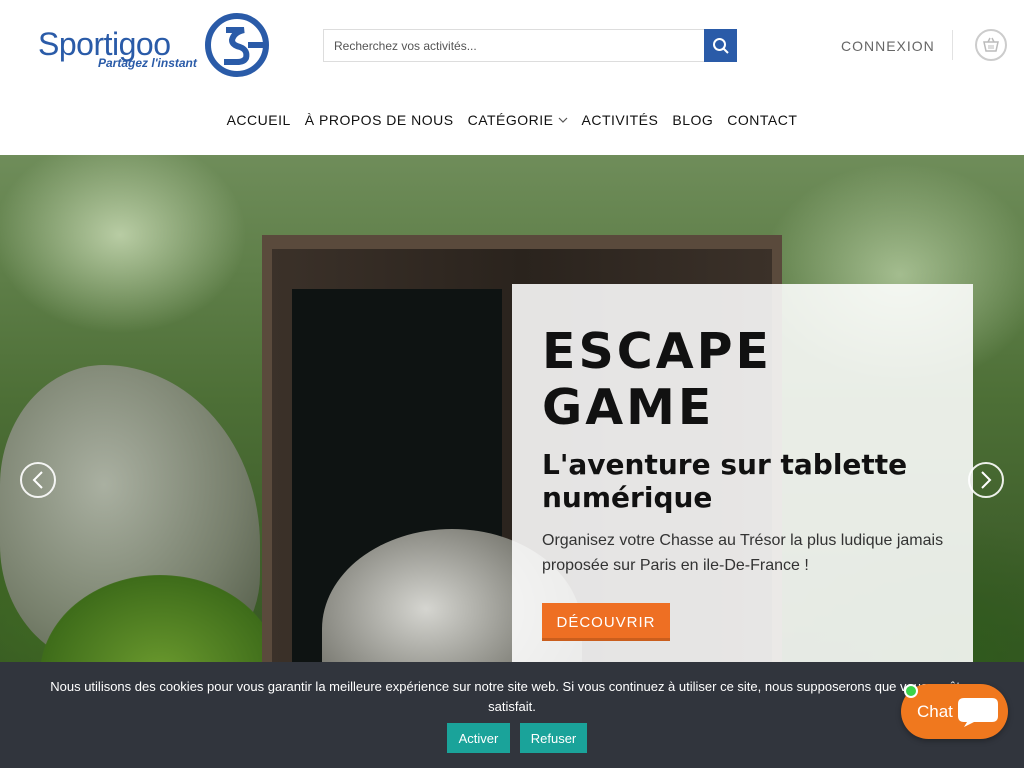 The width and height of the screenshot is (1024, 768). I want to click on login-link: CONNEXION, so click(888, 46).